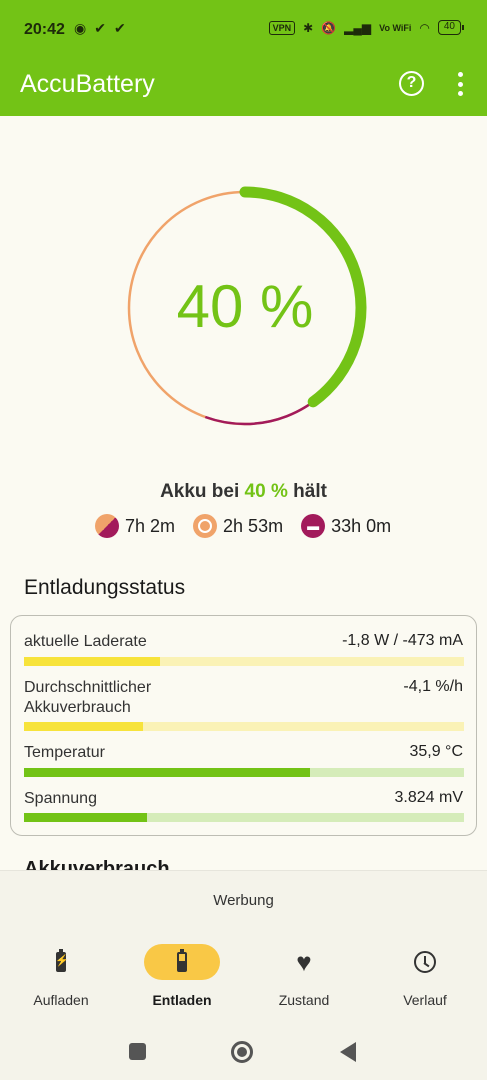 The width and height of the screenshot is (487, 1080). What do you see at coordinates (244, 817) in the screenshot?
I see `stat-bar-voltage` at bounding box center [244, 817].